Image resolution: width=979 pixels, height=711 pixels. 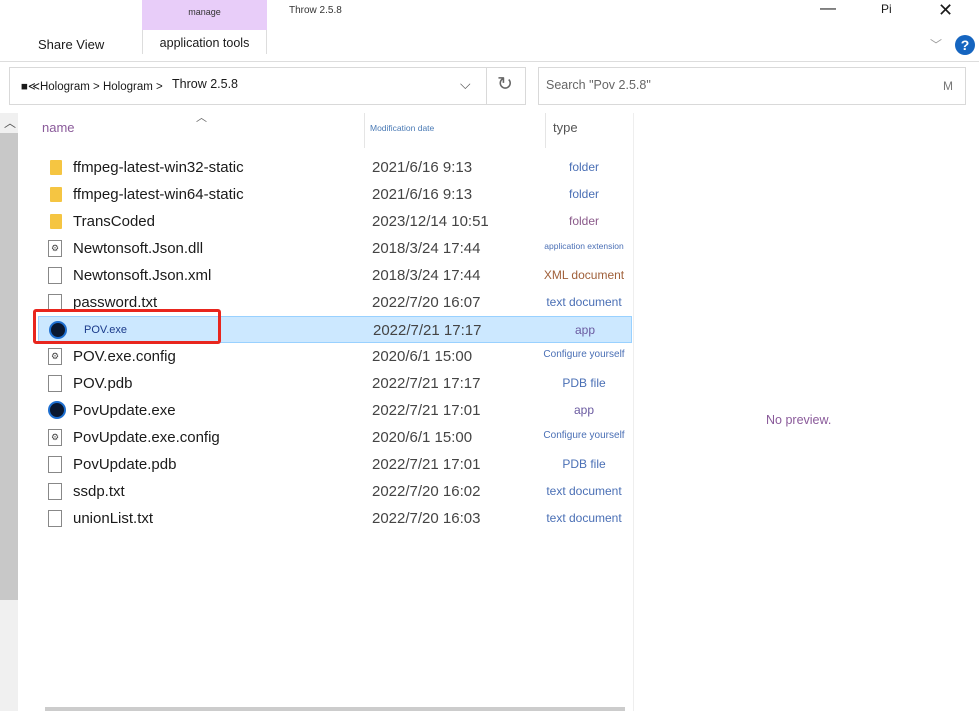 What do you see at coordinates (113, 518) in the screenshot?
I see `file-name: unionList.txt` at bounding box center [113, 518].